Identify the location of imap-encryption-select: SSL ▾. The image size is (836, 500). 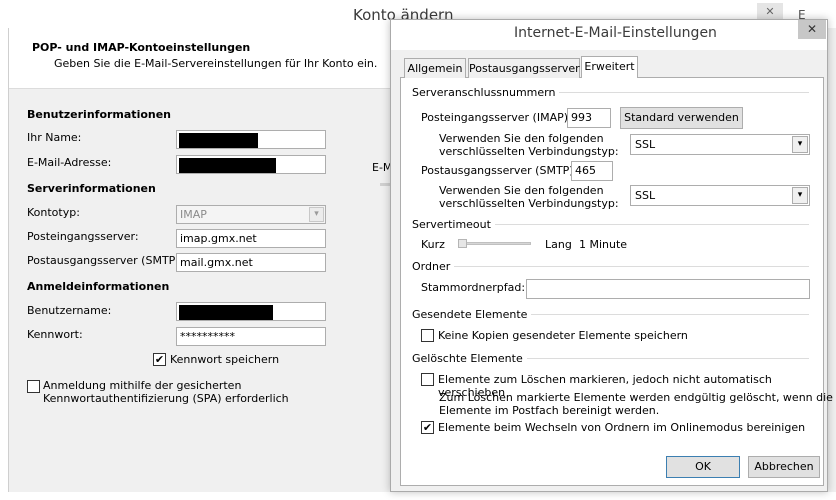
(720, 144).